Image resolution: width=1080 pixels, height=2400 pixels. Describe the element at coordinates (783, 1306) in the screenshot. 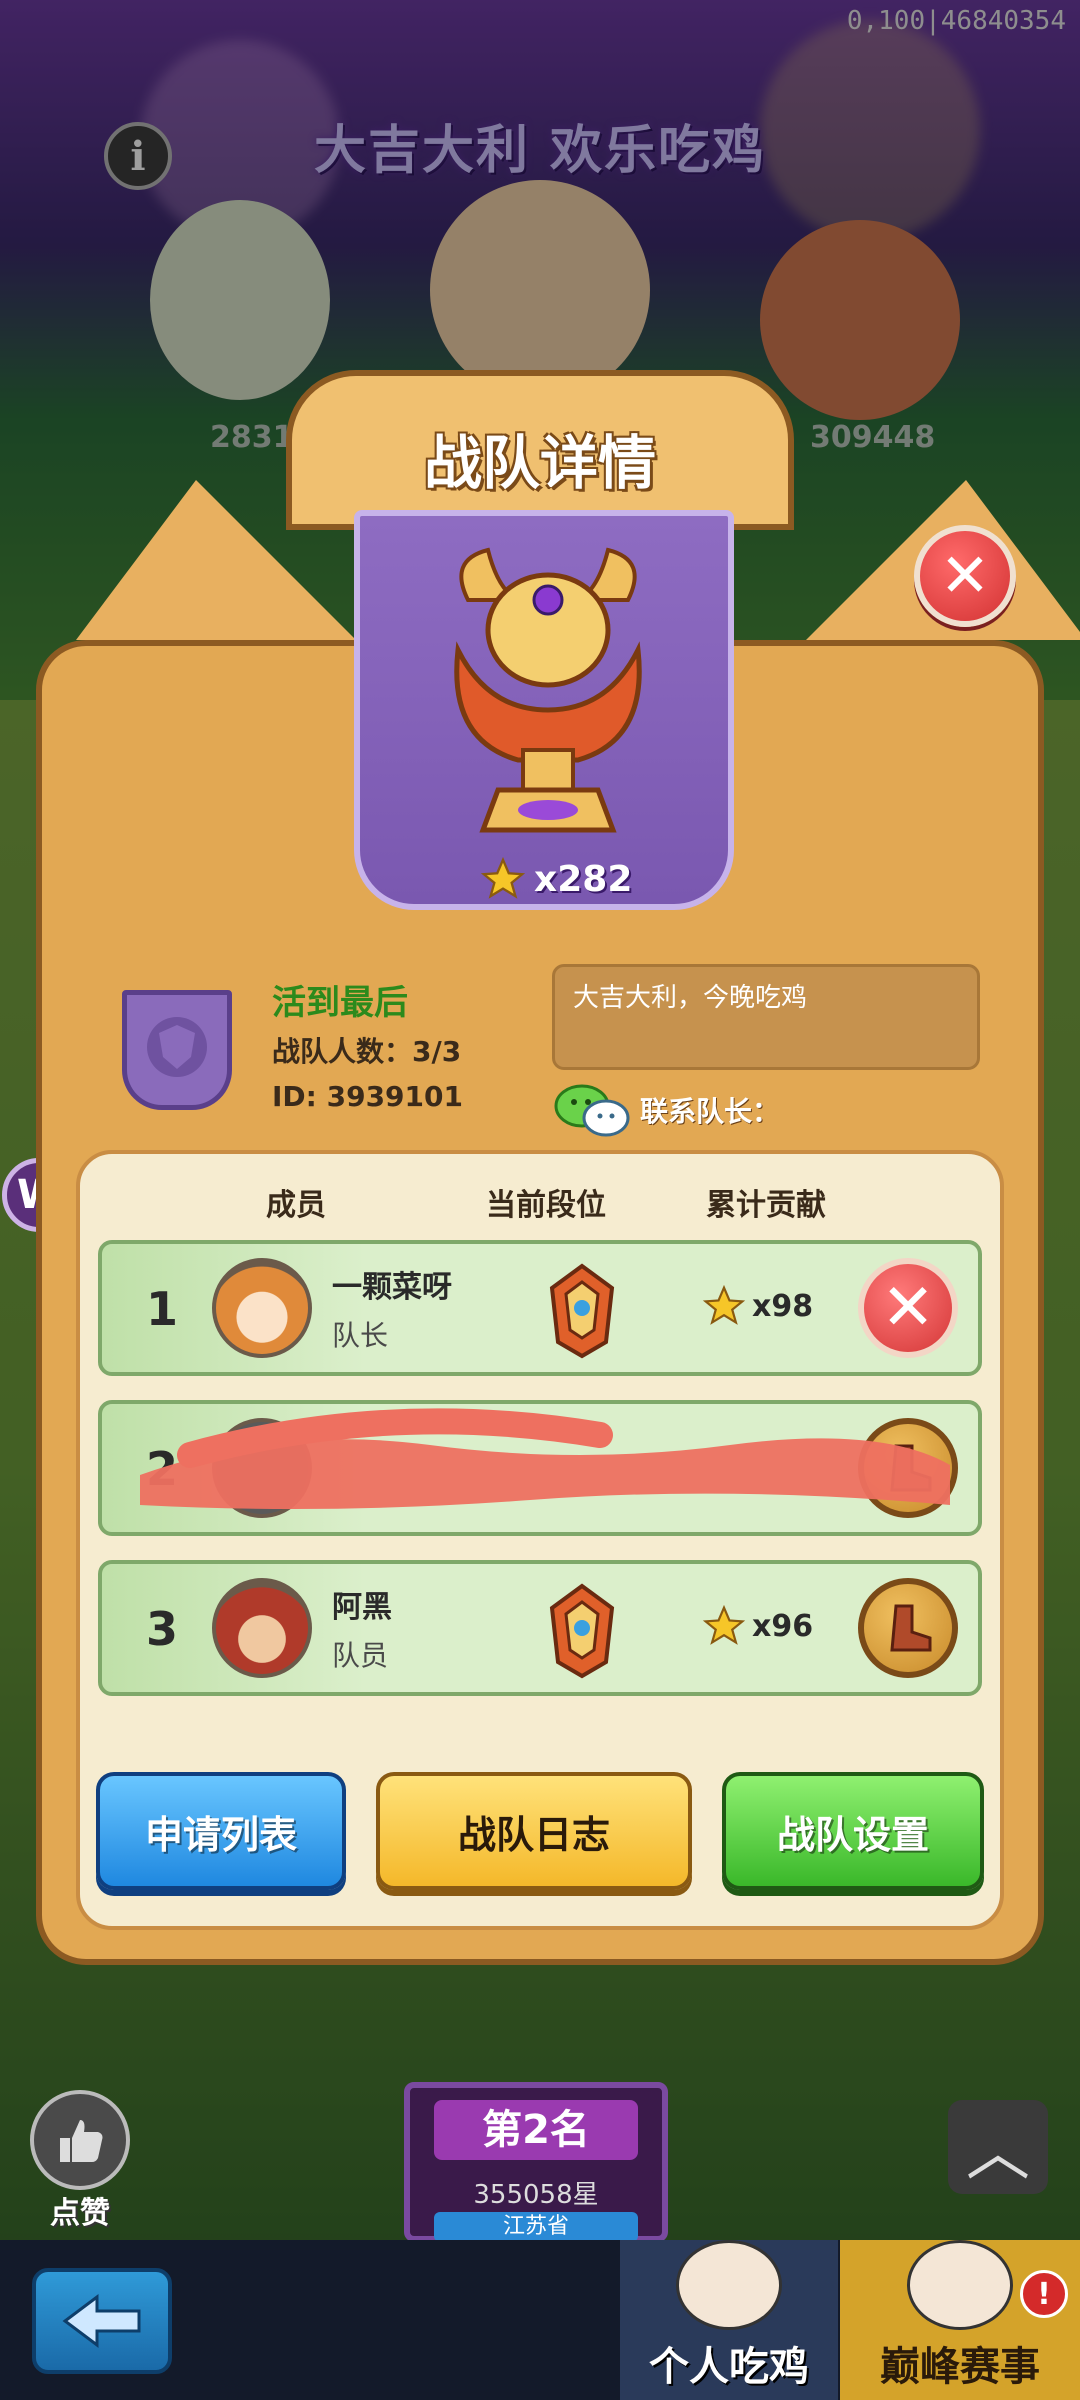

I see `contribution-value: x98` at that location.